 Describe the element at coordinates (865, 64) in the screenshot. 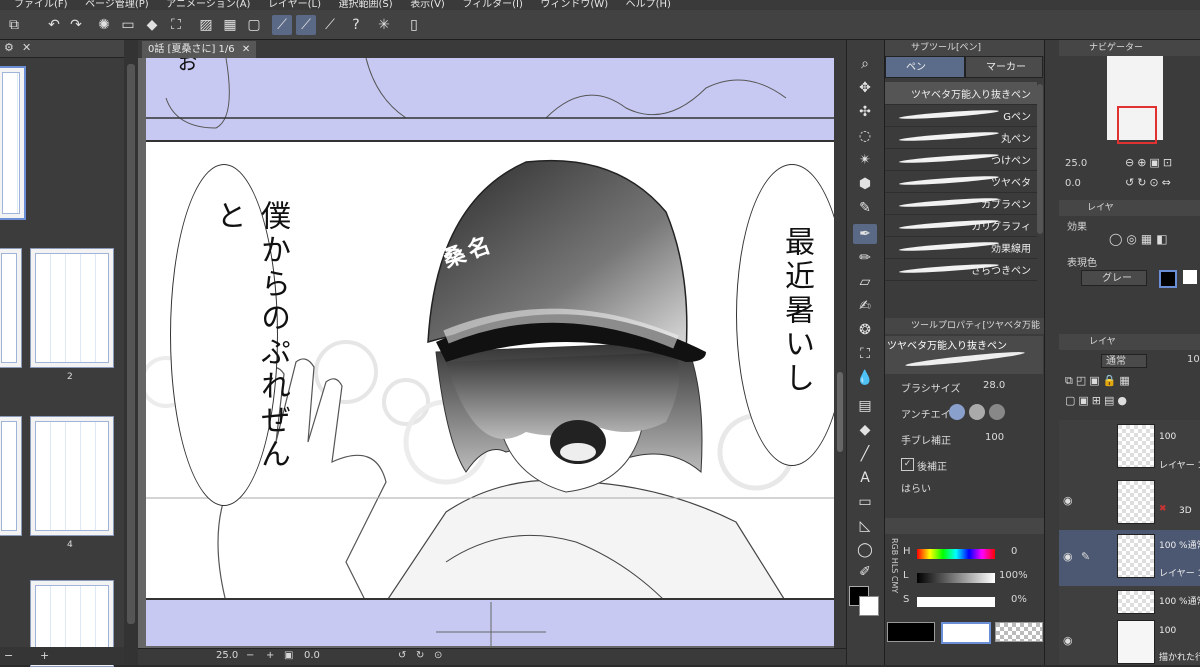

I see `zoom-tool-icon: ⌕` at that location.